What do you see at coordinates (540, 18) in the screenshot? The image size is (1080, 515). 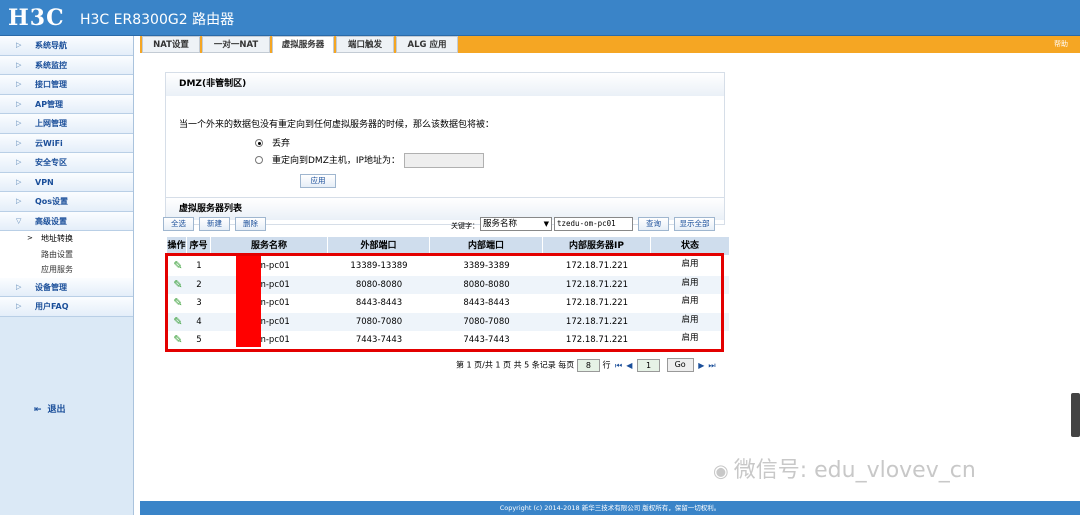 I see `top-header: H3C H3C ER8300G2 路由器` at bounding box center [540, 18].